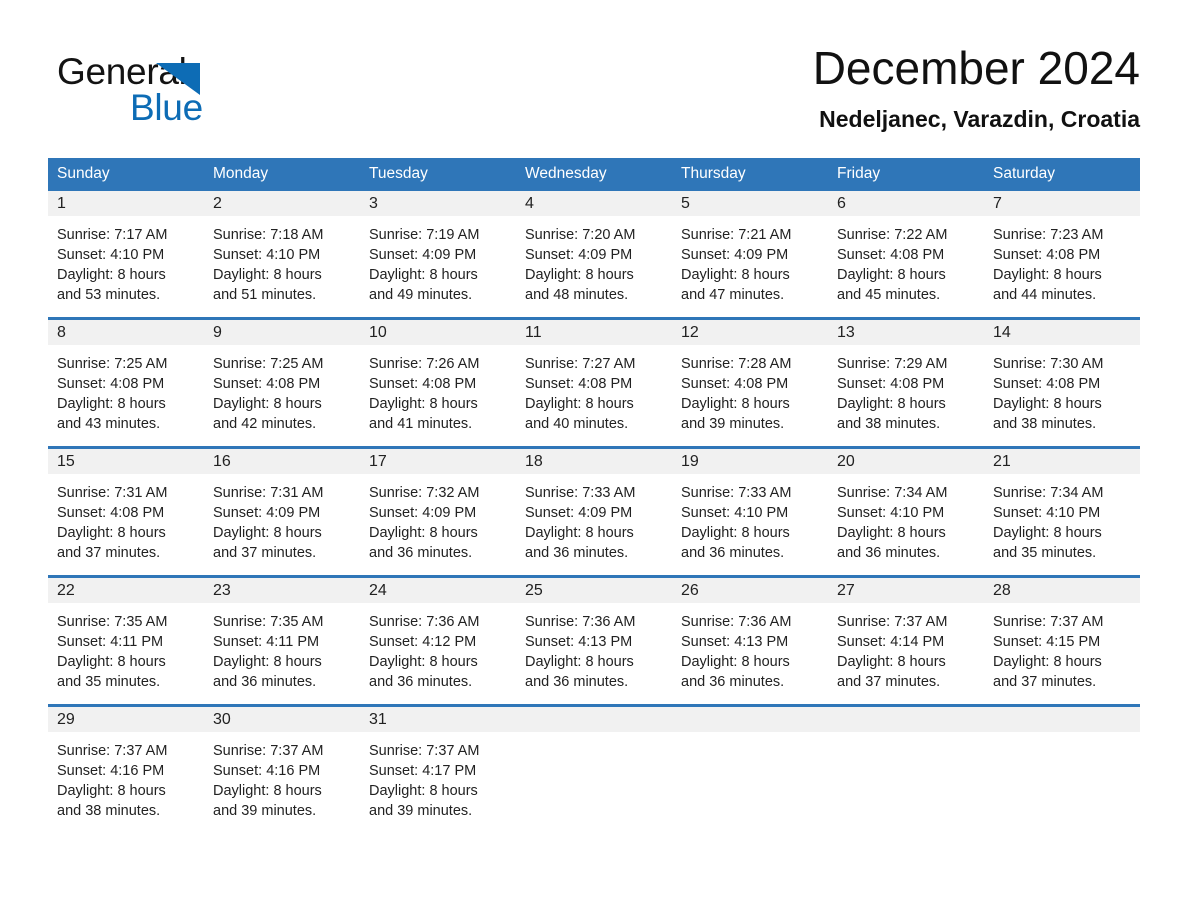 This screenshot has width=1188, height=918. Describe the element at coordinates (750, 174) in the screenshot. I see `weekday-header-thursday: Thursday` at that location.